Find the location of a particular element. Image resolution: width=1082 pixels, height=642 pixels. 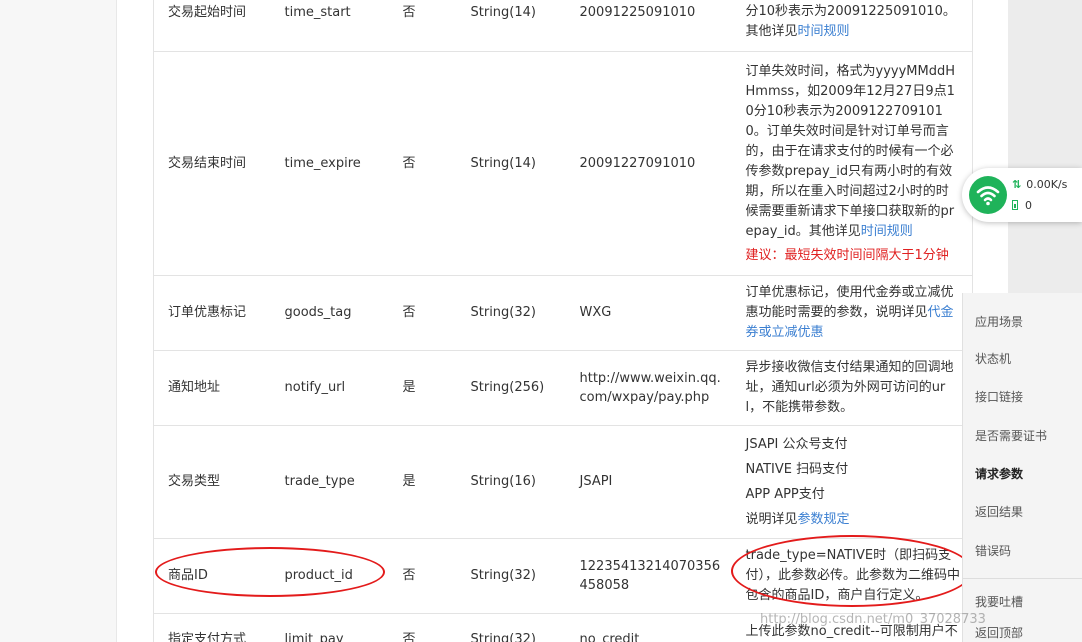

field-name: 商品ID is located at coordinates (212, 576).